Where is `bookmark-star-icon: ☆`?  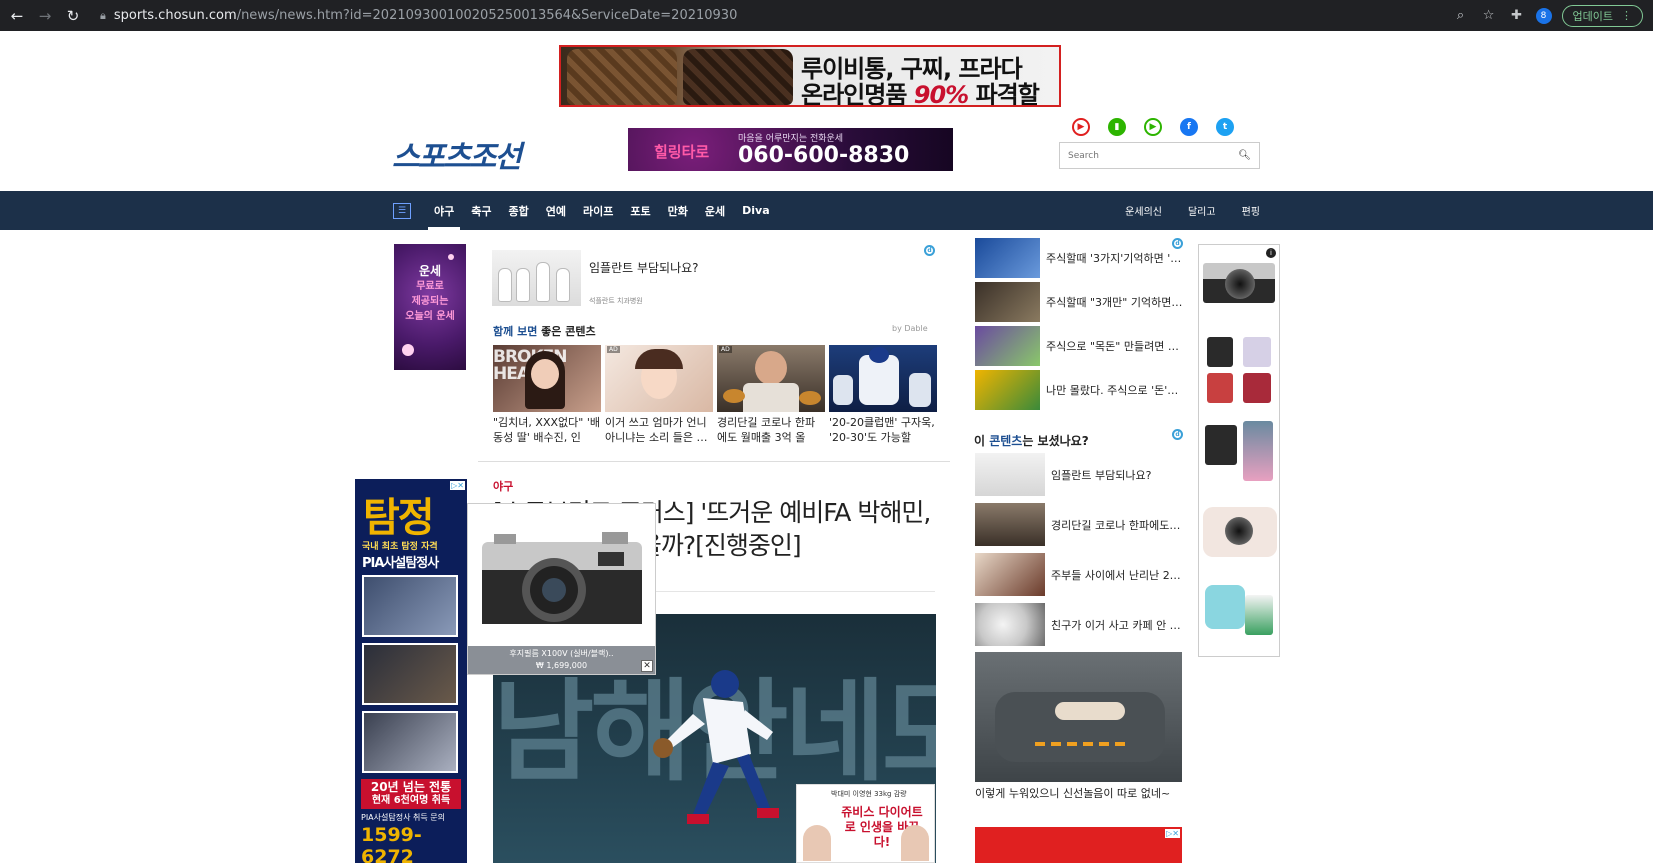
bookmark-star-icon: ☆ is located at coordinates (1489, 15).